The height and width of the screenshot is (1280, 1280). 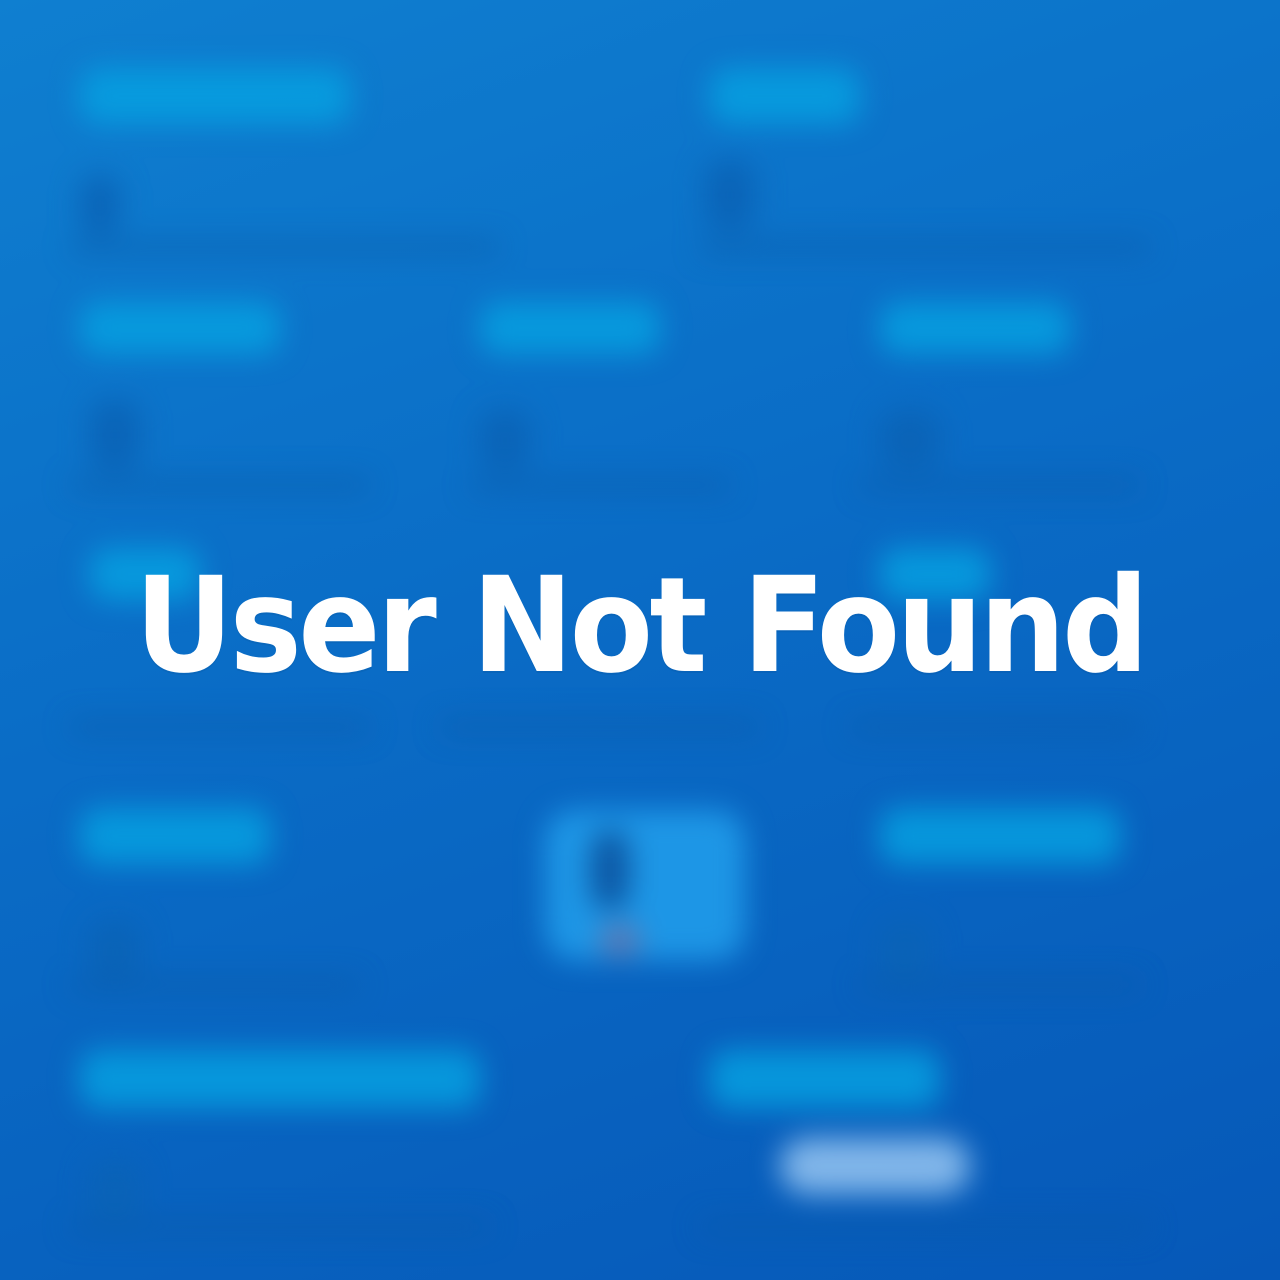 What do you see at coordinates (645, 885) in the screenshot?
I see `blurred-character-figure` at bounding box center [645, 885].